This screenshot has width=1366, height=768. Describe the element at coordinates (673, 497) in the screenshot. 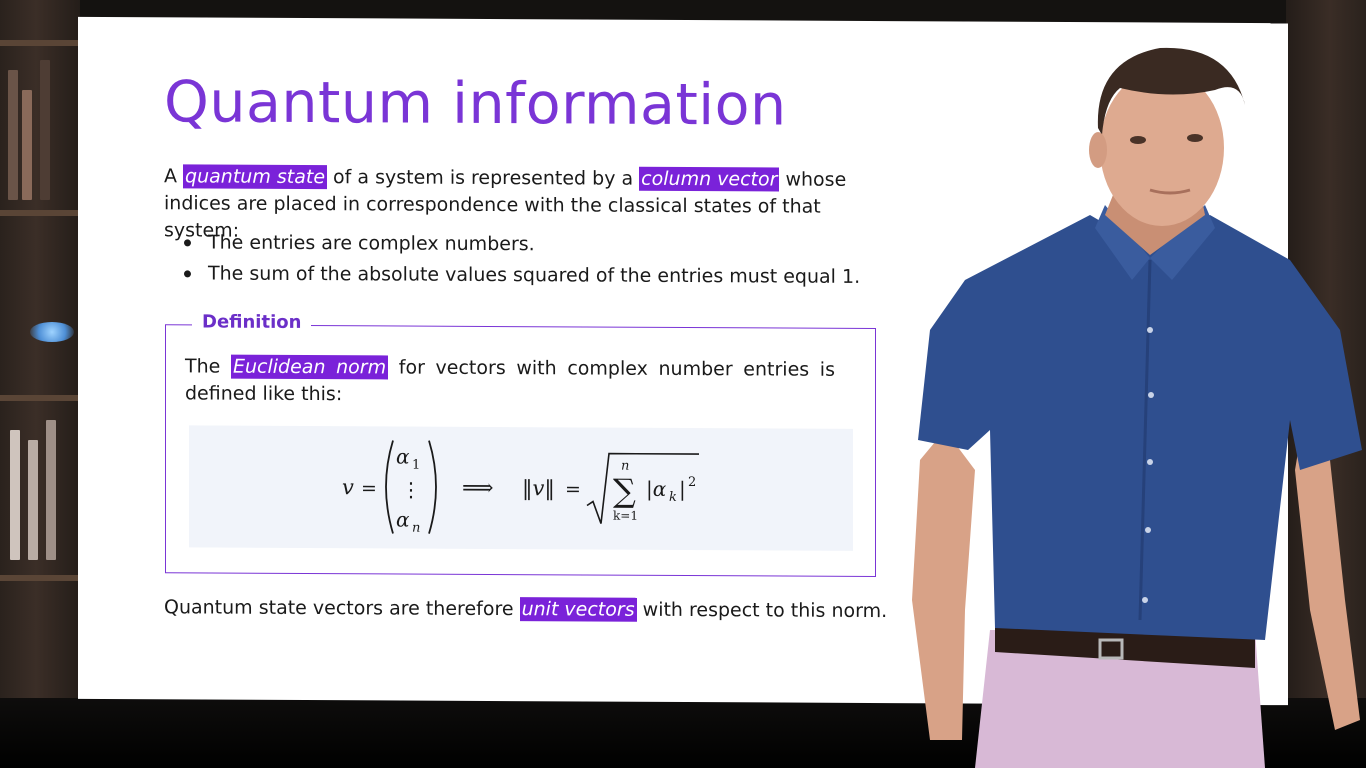

I see `alpha-k-subscript: k` at that location.